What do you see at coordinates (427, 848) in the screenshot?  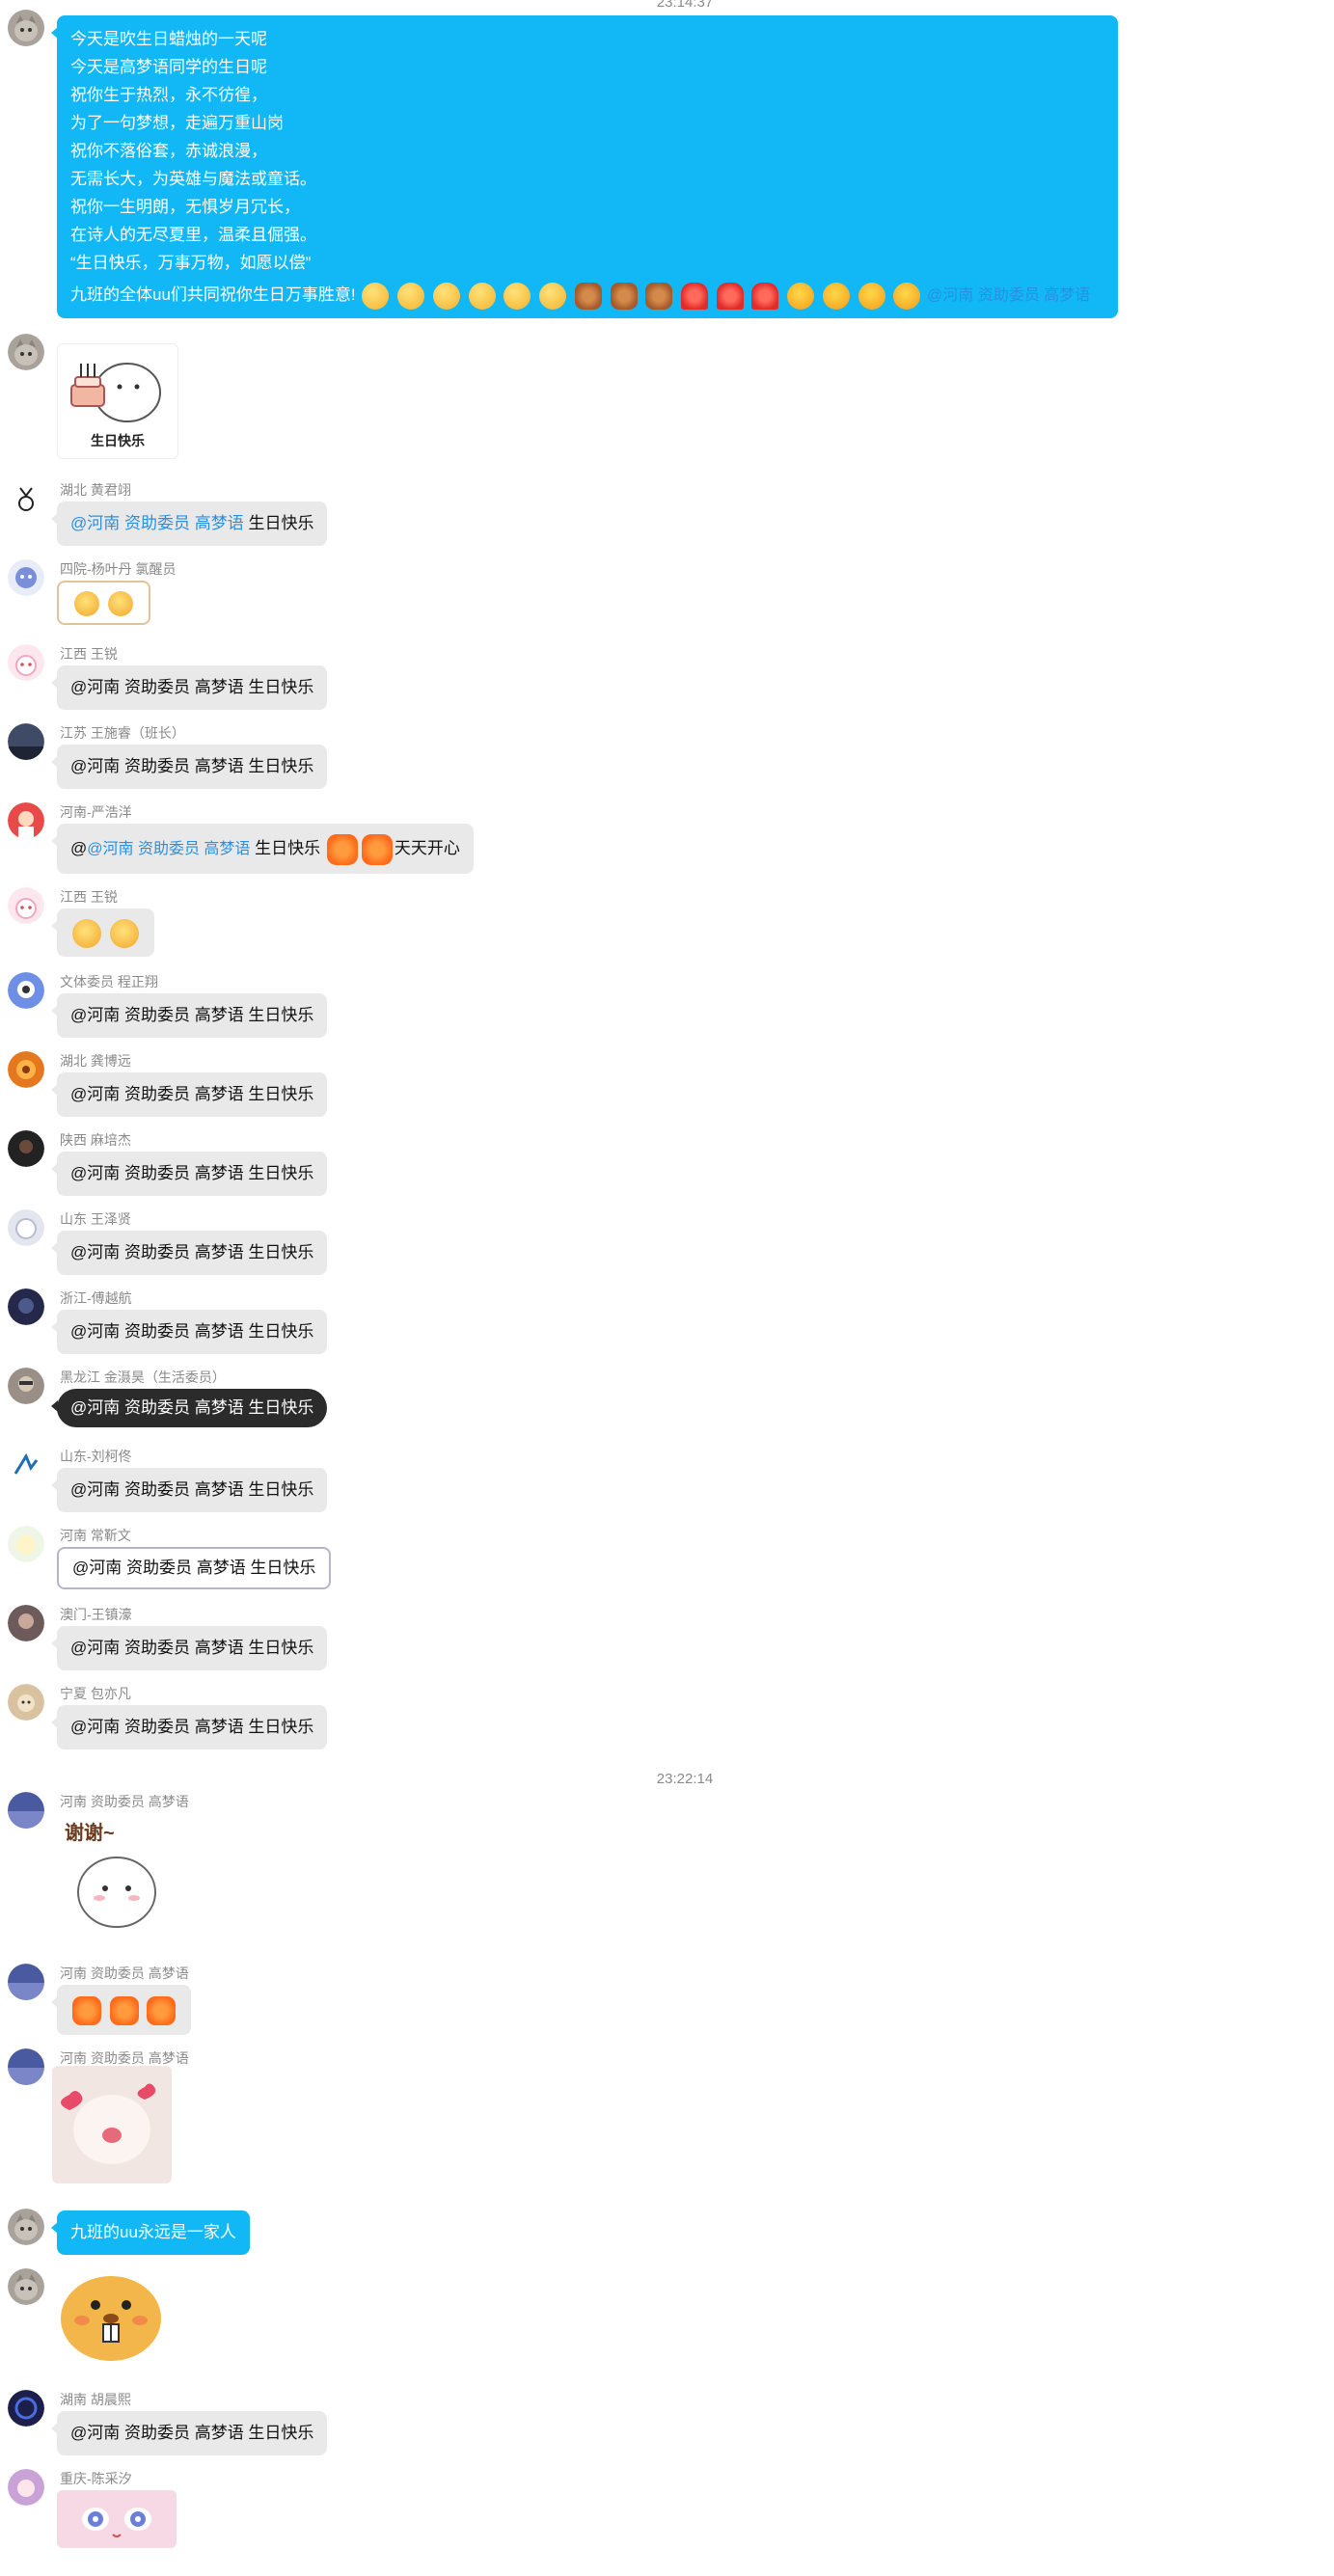 I see `message-text: 天天开心` at bounding box center [427, 848].